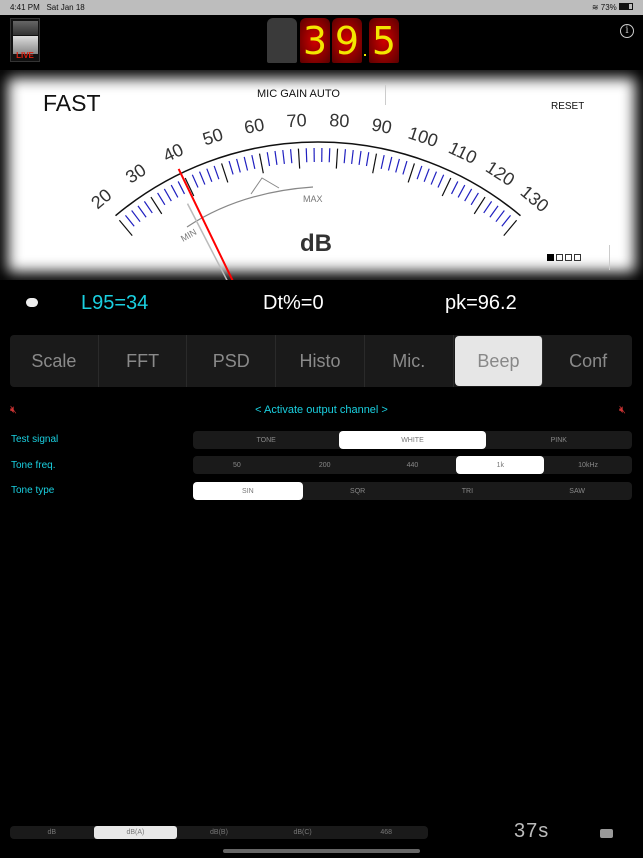 This screenshot has height=858, width=643. What do you see at coordinates (315, 40) in the screenshot?
I see `digit: 3` at bounding box center [315, 40].